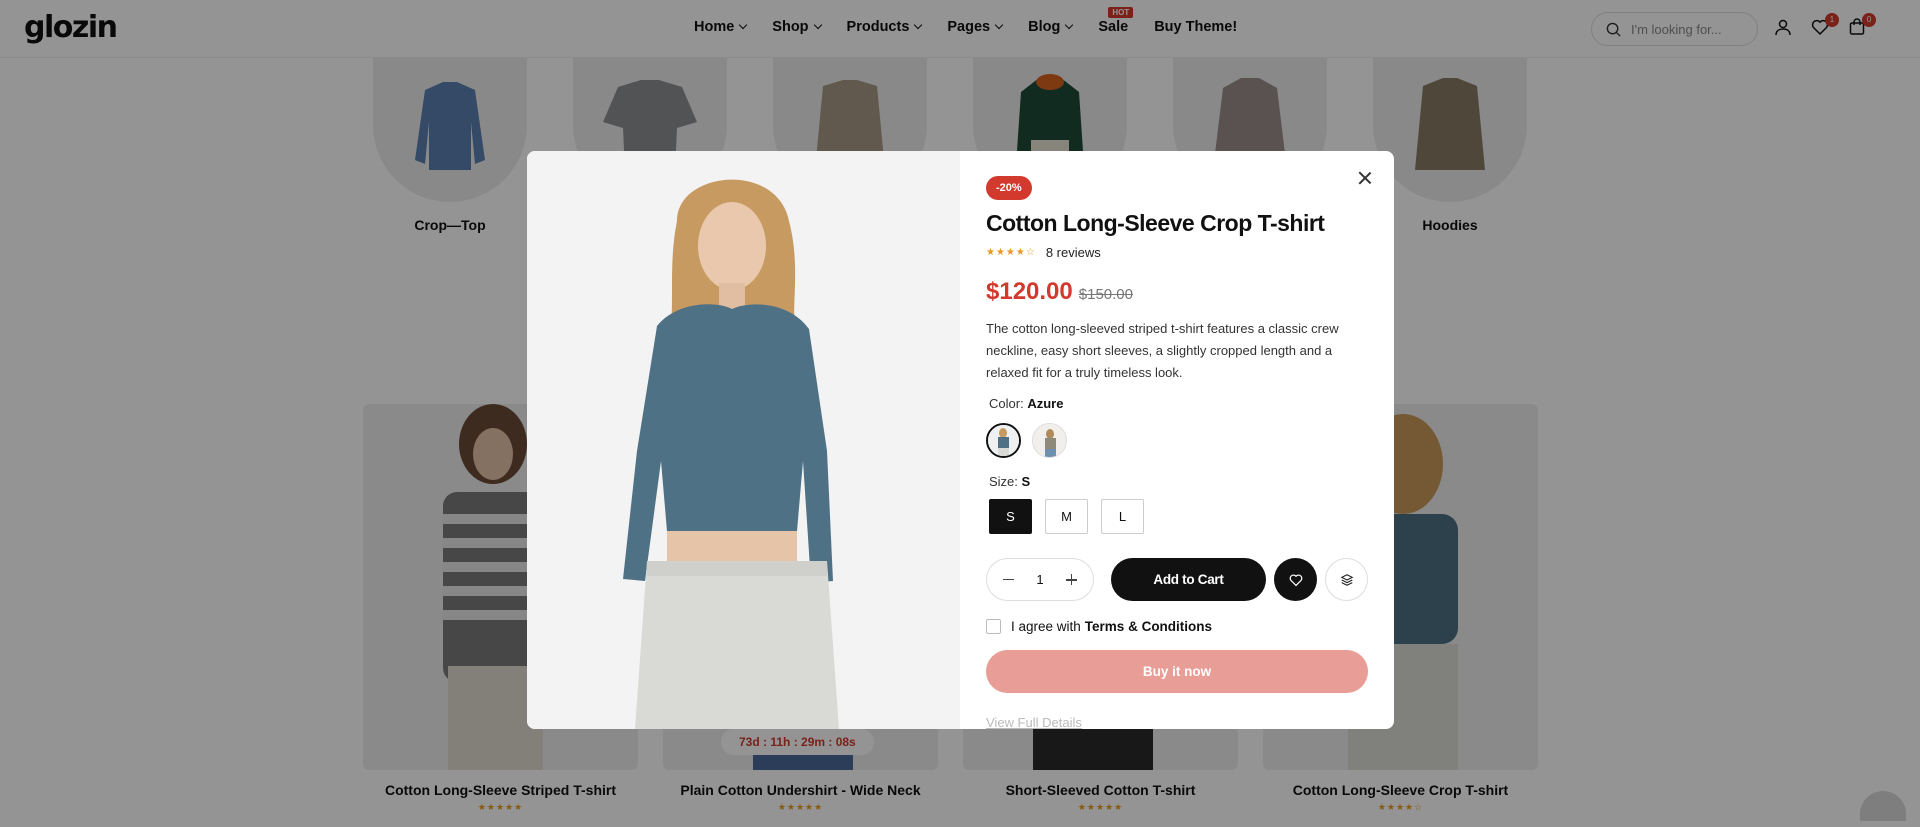 The width and height of the screenshot is (1920, 827). What do you see at coordinates (1188, 579) in the screenshot?
I see `add-to-cart-button: Add to Cart` at bounding box center [1188, 579].